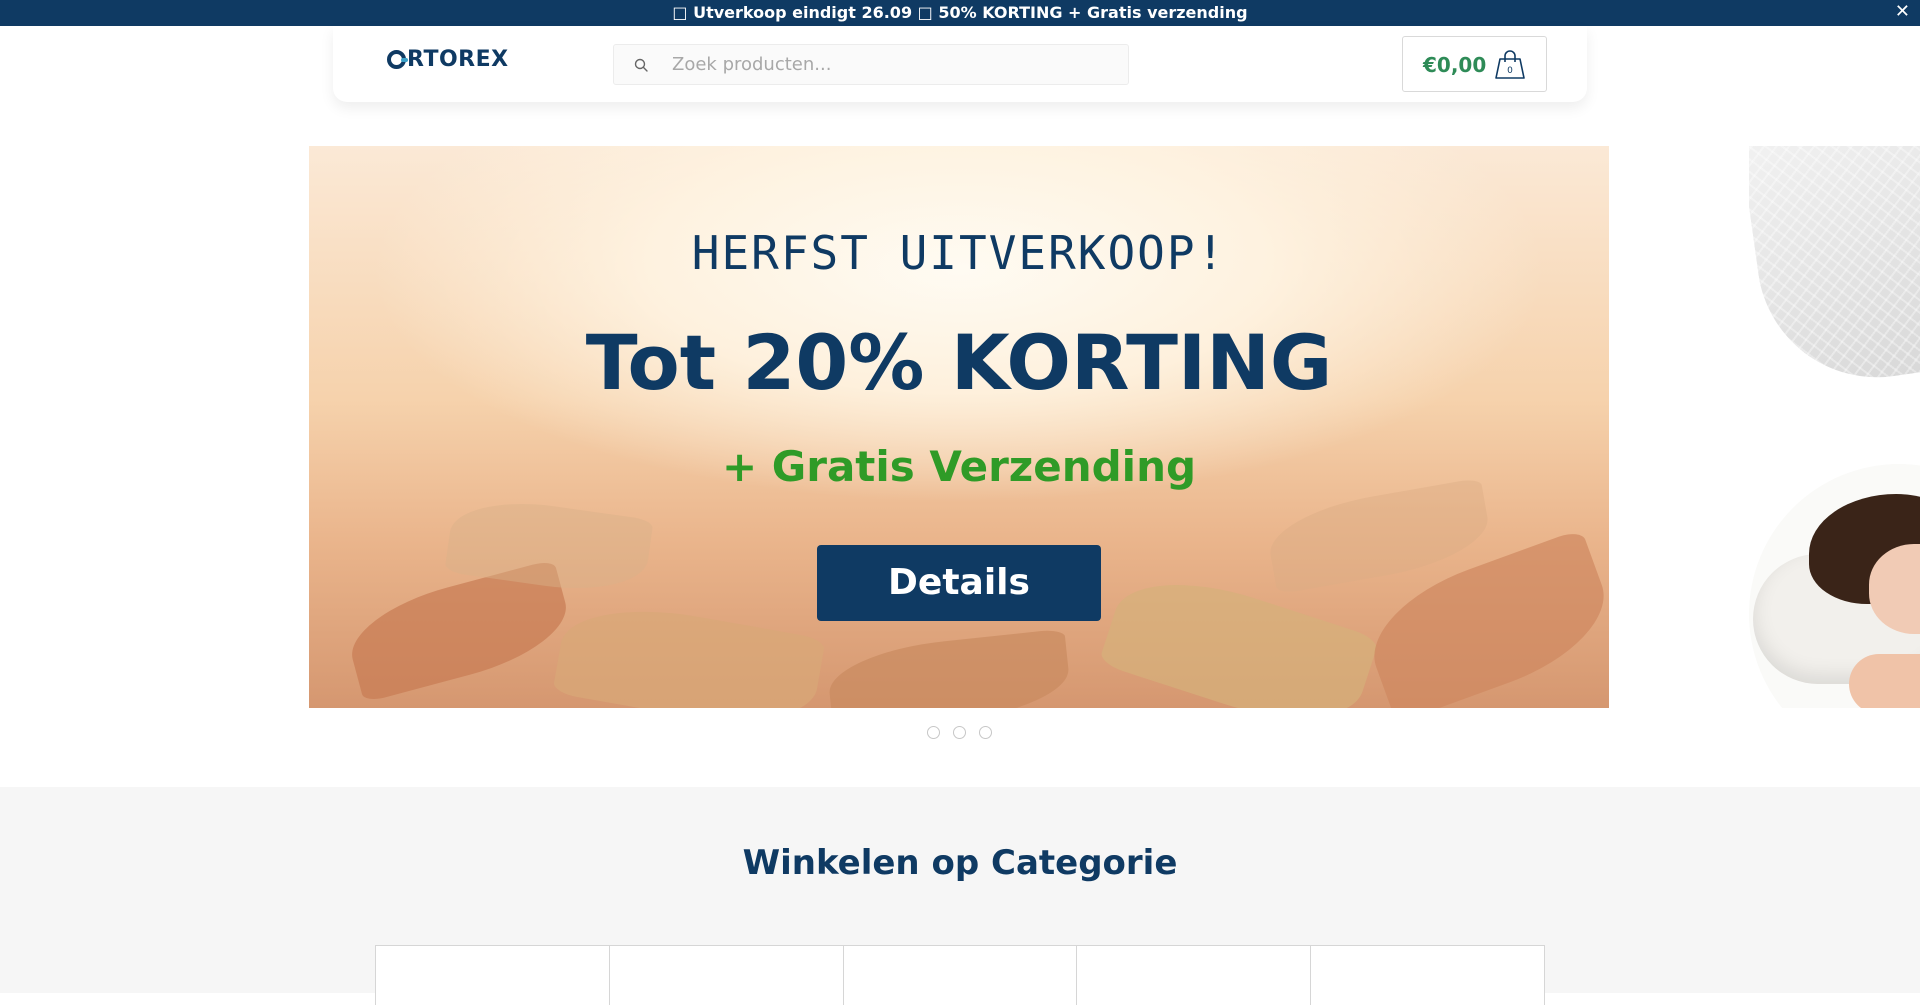  I want to click on cart-button: €0,00 0, so click(1474, 64).